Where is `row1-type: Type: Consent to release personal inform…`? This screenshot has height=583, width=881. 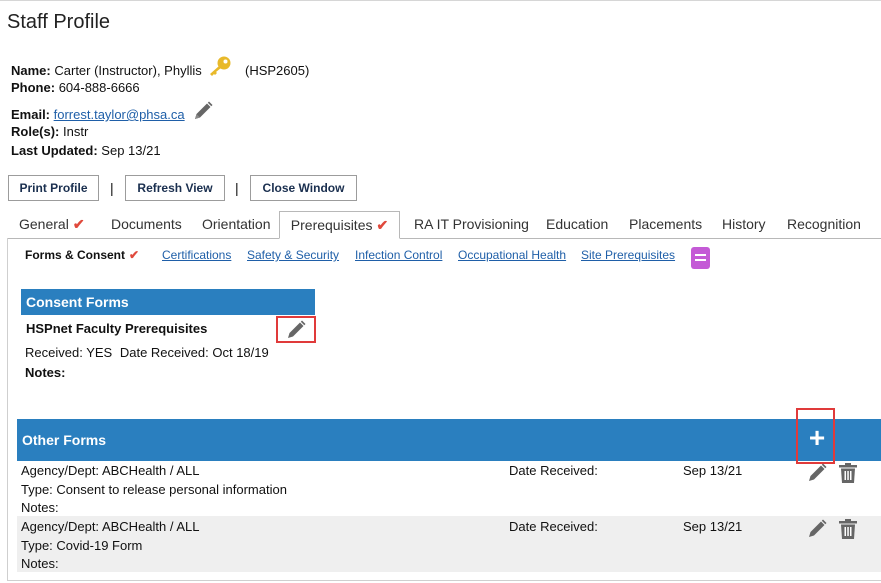 row1-type: Type: Consent to release personal inform… is located at coordinates (154, 489).